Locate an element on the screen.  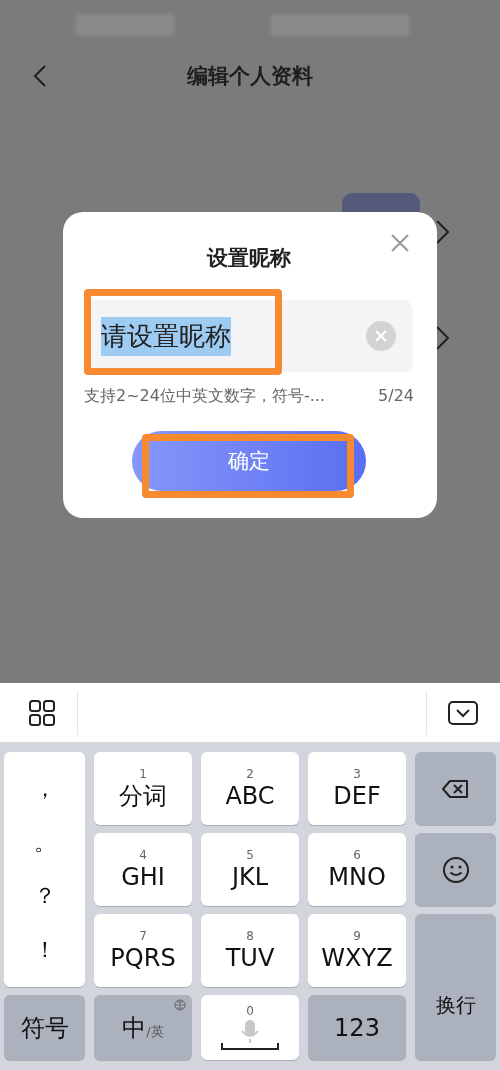
punctuation-key: 。 is located at coordinates (44, 842).